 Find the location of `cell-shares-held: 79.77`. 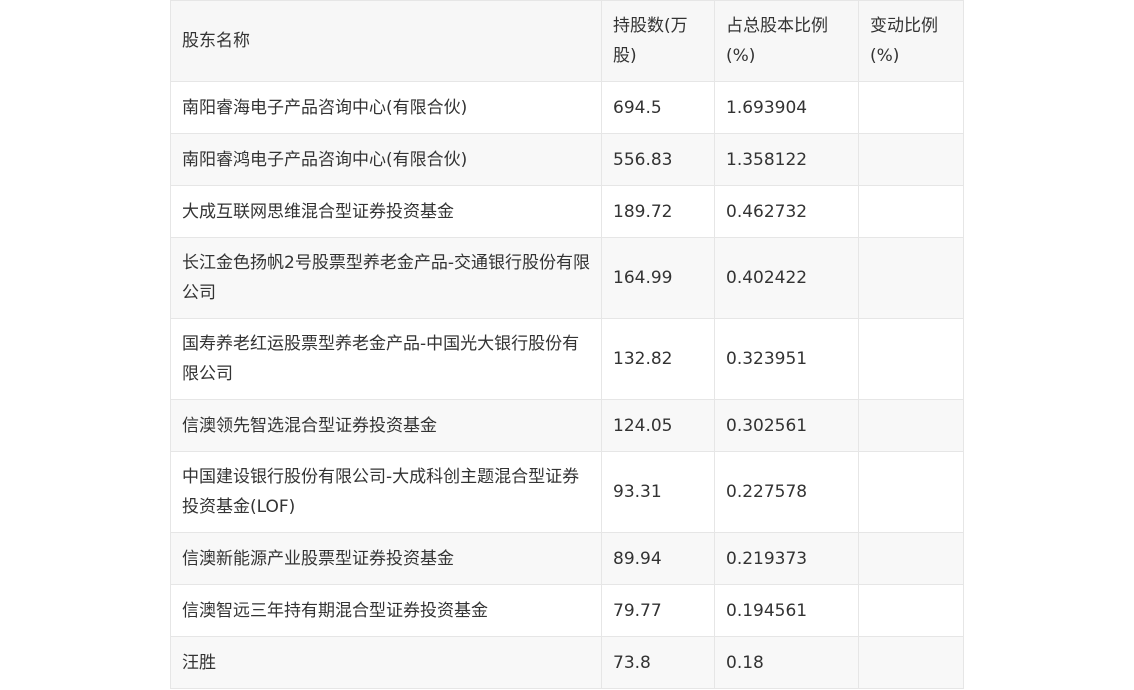

cell-shares-held: 79.77 is located at coordinates (658, 610).